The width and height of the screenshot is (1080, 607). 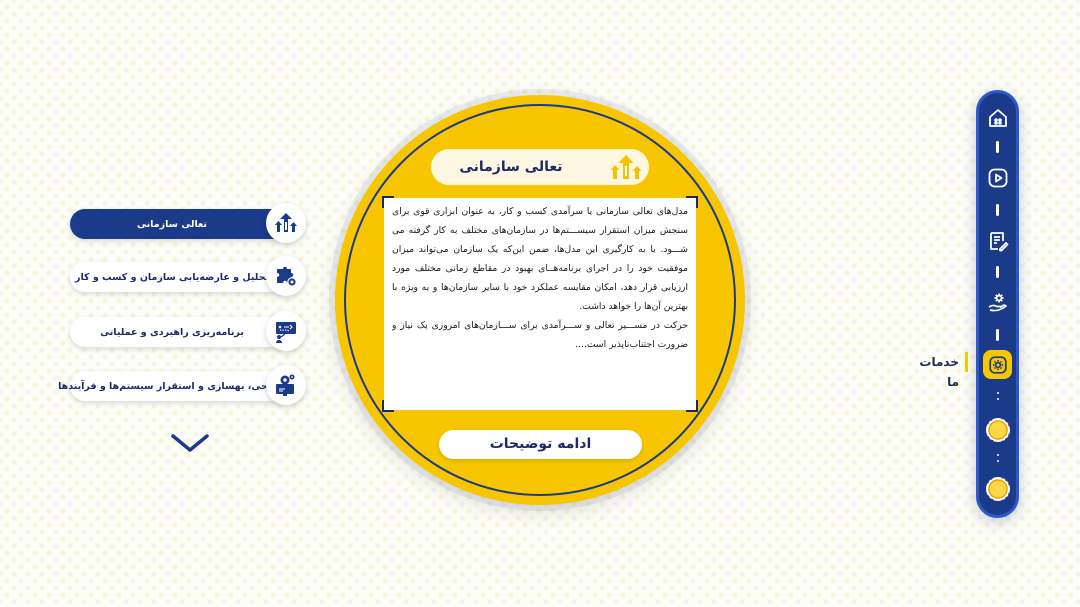 I want to click on read-more-button: ادامه توضیحات, so click(x=540, y=444).